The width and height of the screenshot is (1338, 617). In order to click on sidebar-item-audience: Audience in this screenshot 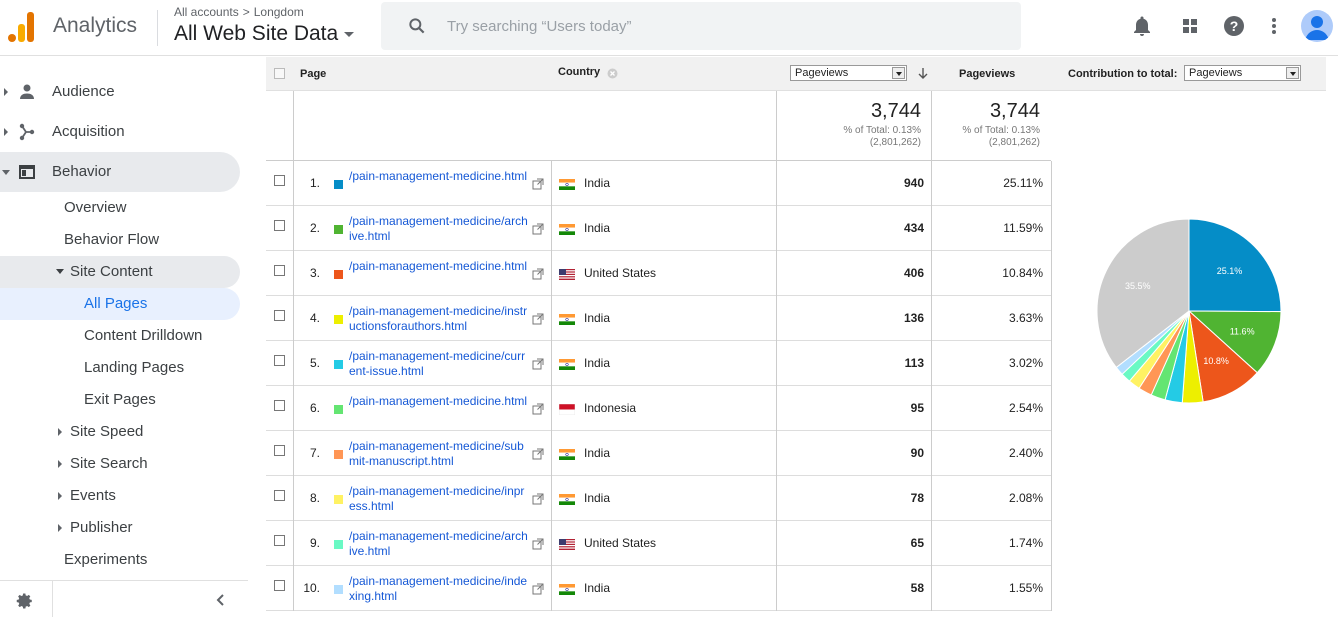, I will do `click(120, 92)`.